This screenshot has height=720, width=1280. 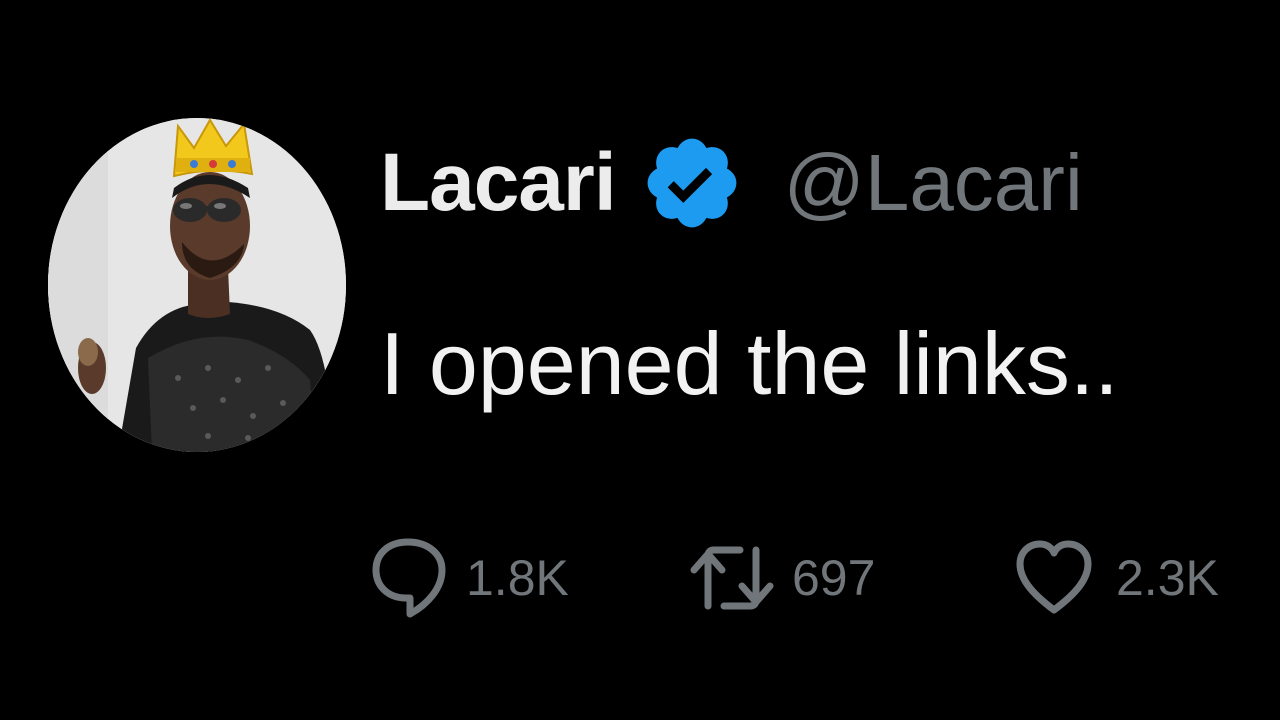 What do you see at coordinates (498, 183) in the screenshot?
I see `display-name: Lacari` at bounding box center [498, 183].